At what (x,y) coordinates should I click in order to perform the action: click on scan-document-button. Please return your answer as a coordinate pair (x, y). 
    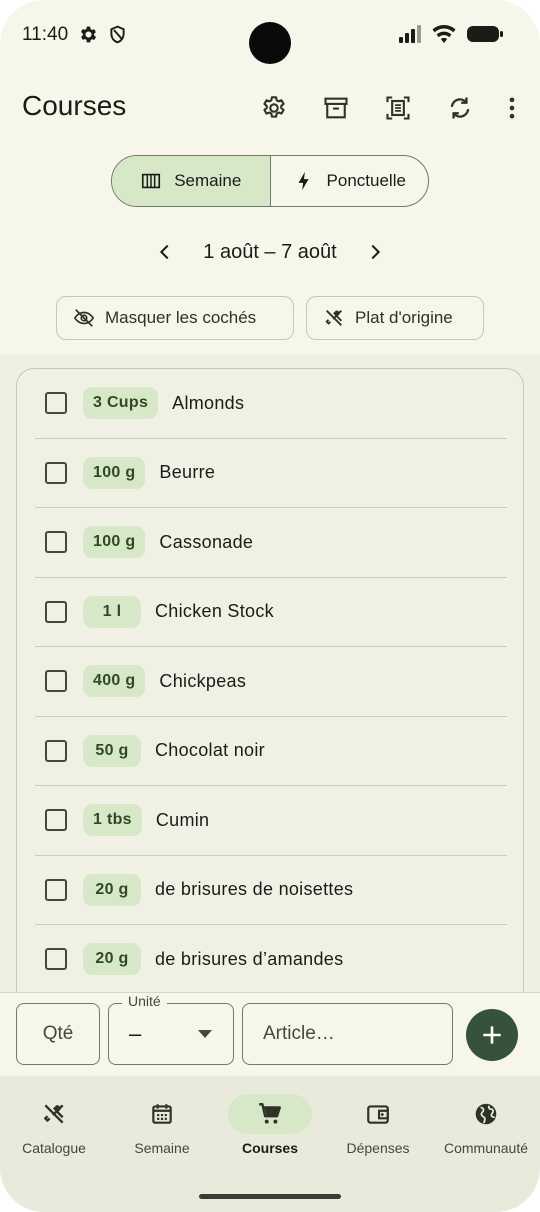
    Looking at the image, I should click on (398, 108).